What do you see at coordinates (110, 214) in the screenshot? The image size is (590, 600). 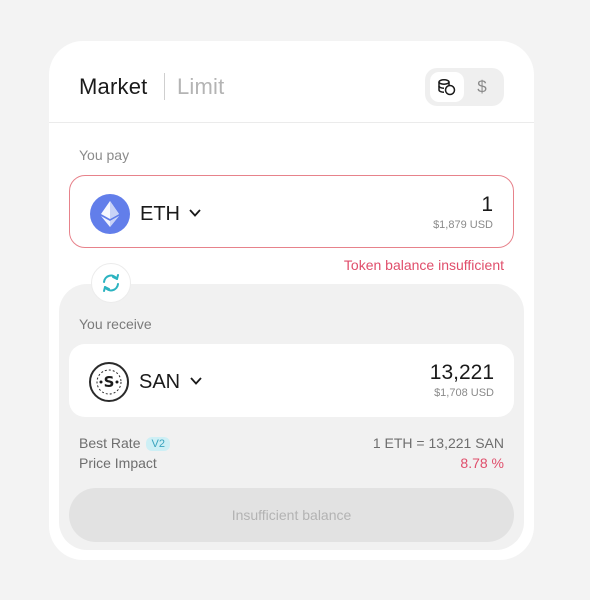 I see `ethereum-icon` at bounding box center [110, 214].